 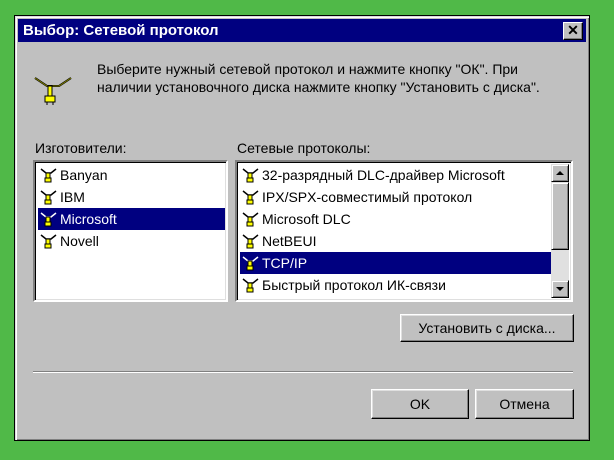 I want to click on list-item: Novell, so click(x=131, y=241).